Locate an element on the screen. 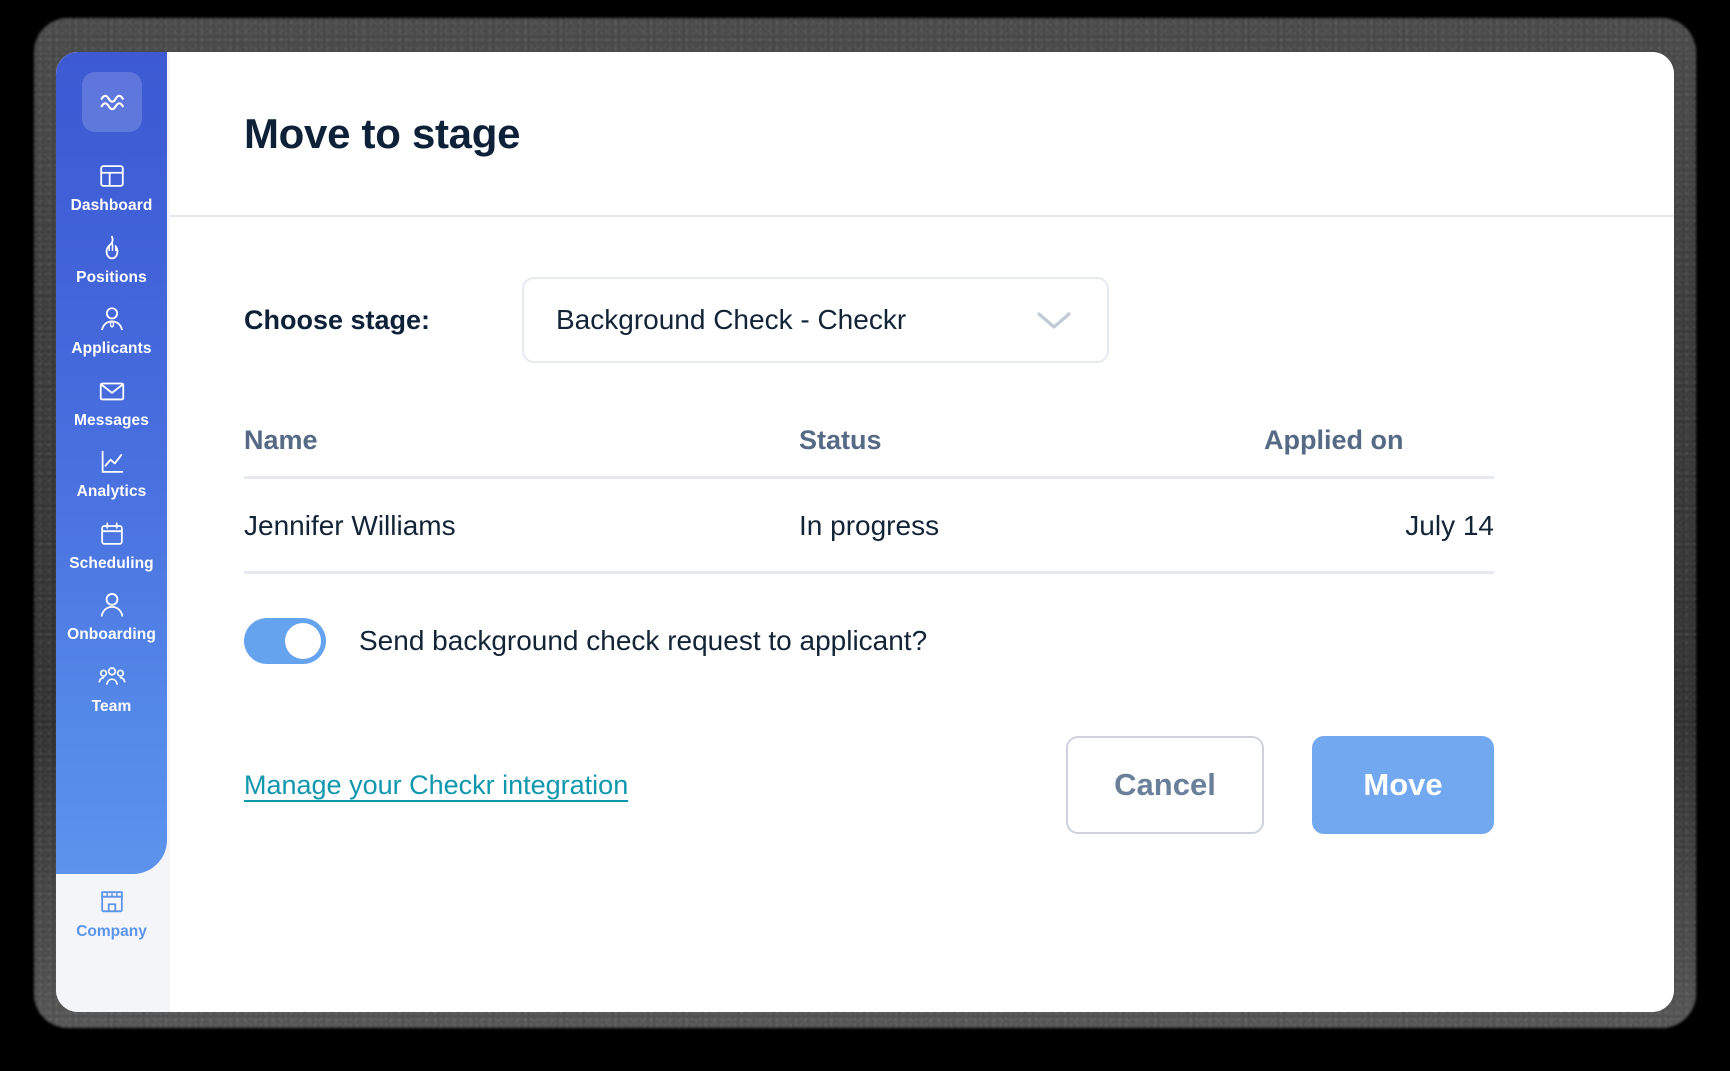  footer-button-group: Cancel Move is located at coordinates (1280, 785).